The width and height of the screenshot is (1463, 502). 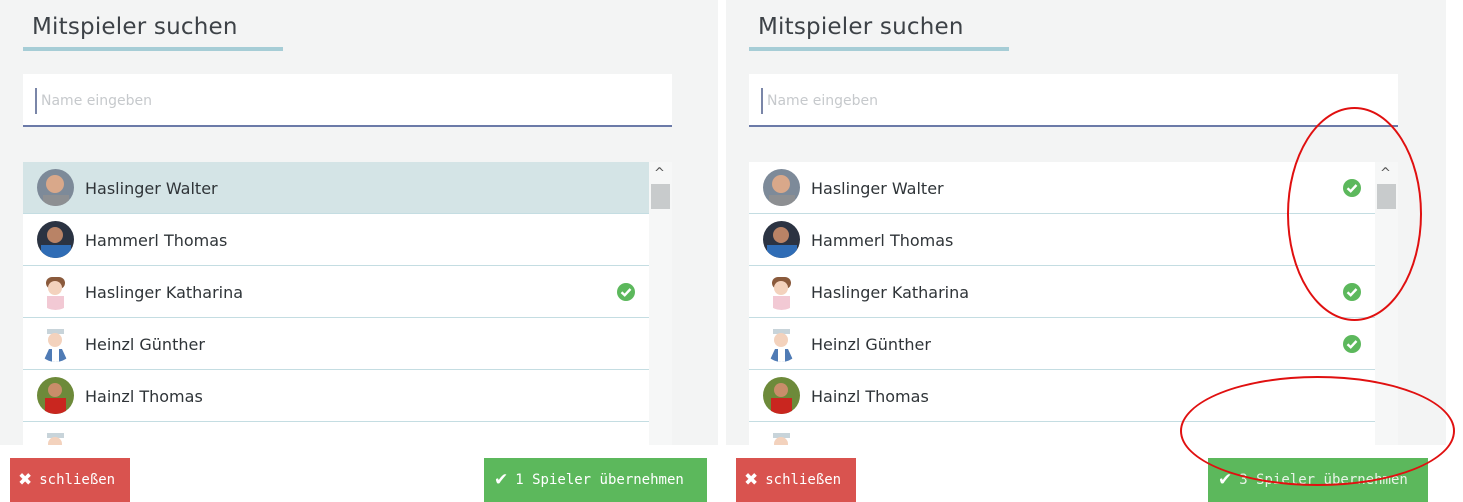 I want to click on accept-players-button: ✔ 1 Spieler übernehmen, so click(x=595, y=480).